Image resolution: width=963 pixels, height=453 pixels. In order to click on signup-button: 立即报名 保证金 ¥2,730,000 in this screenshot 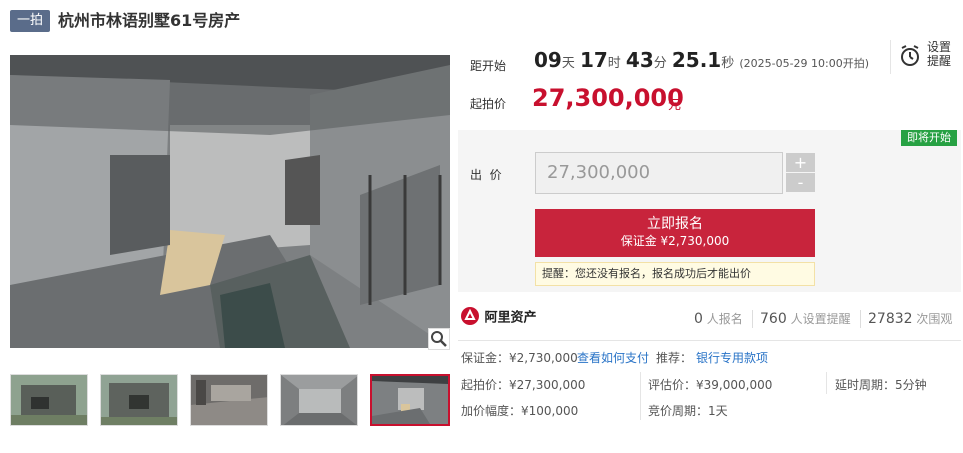, I will do `click(675, 233)`.